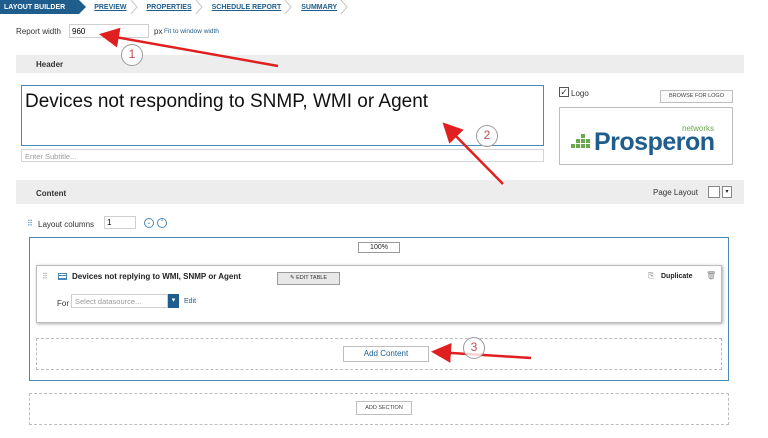  I want to click on layout-columns-input, so click(120, 222).